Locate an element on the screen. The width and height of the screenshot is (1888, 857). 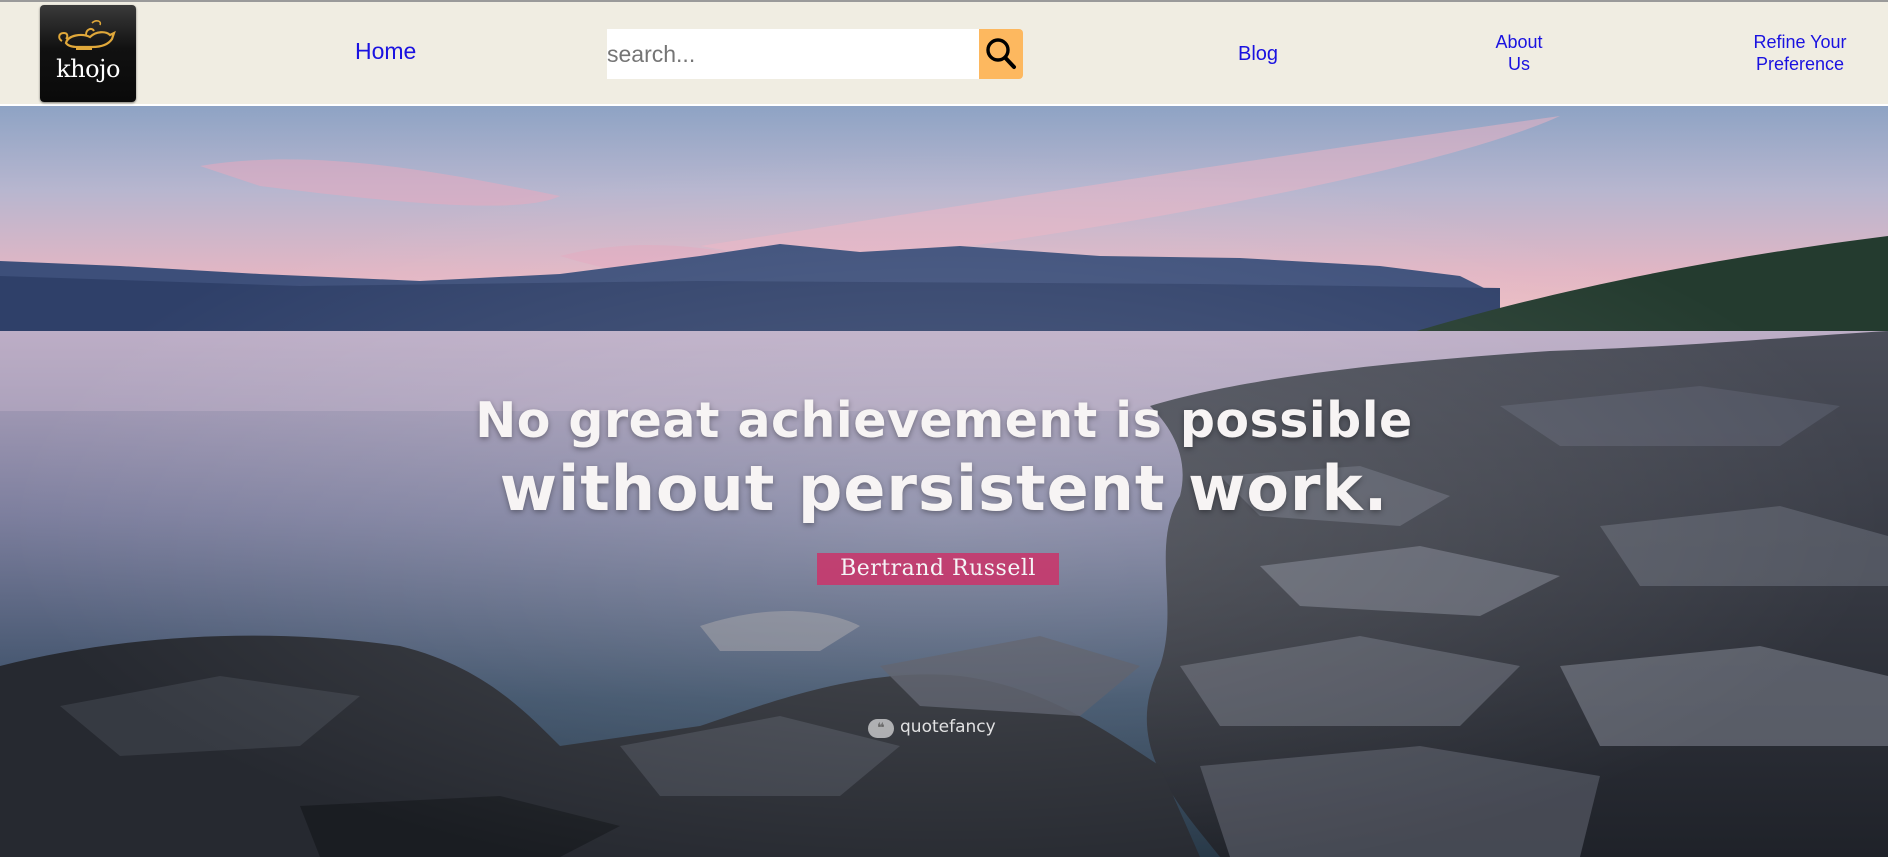
quote-line-2: without persistent work. is located at coordinates (944, 488).